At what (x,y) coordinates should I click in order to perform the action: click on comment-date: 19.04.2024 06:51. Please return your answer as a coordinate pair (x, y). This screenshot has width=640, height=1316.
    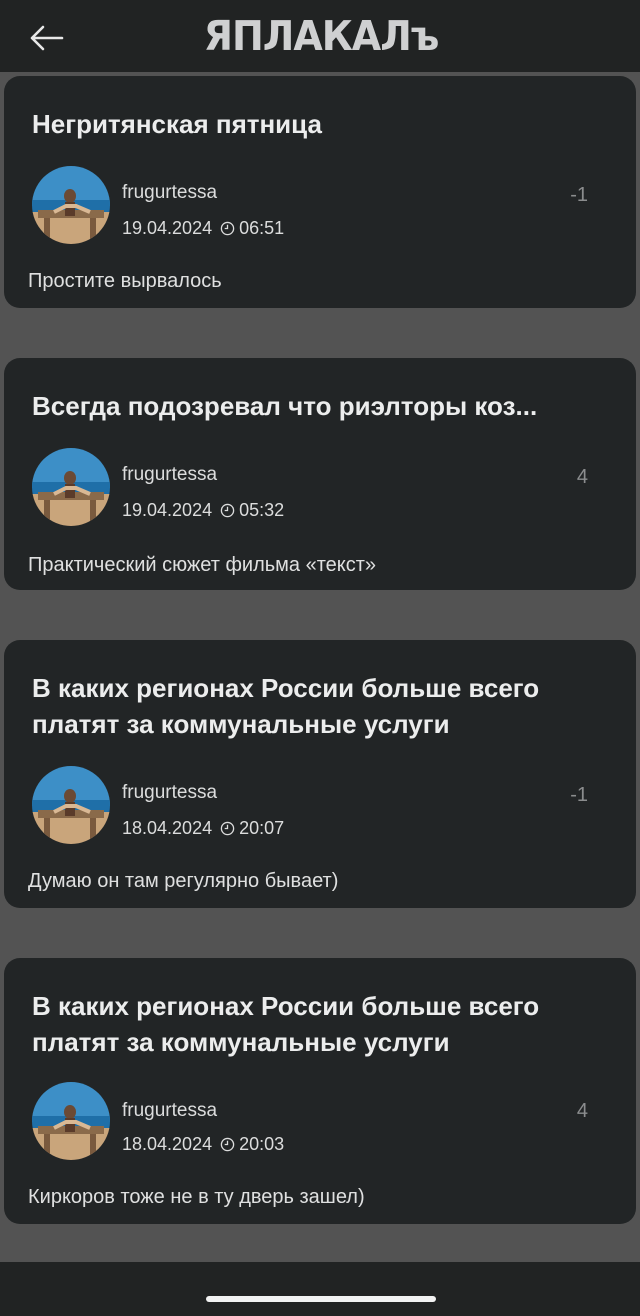
    Looking at the image, I should click on (203, 228).